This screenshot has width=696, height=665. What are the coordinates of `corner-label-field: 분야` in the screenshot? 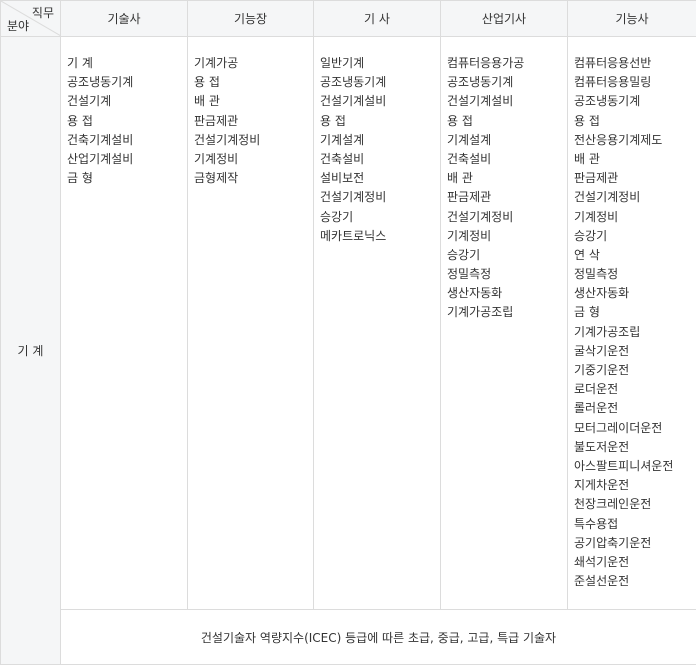 It's located at (18, 26).